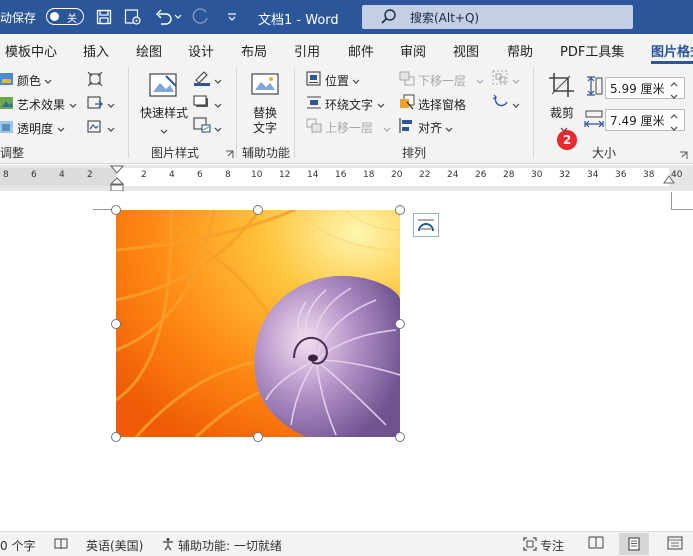 The image size is (693, 556). I want to click on crop-button: 裁剪, so click(562, 112).